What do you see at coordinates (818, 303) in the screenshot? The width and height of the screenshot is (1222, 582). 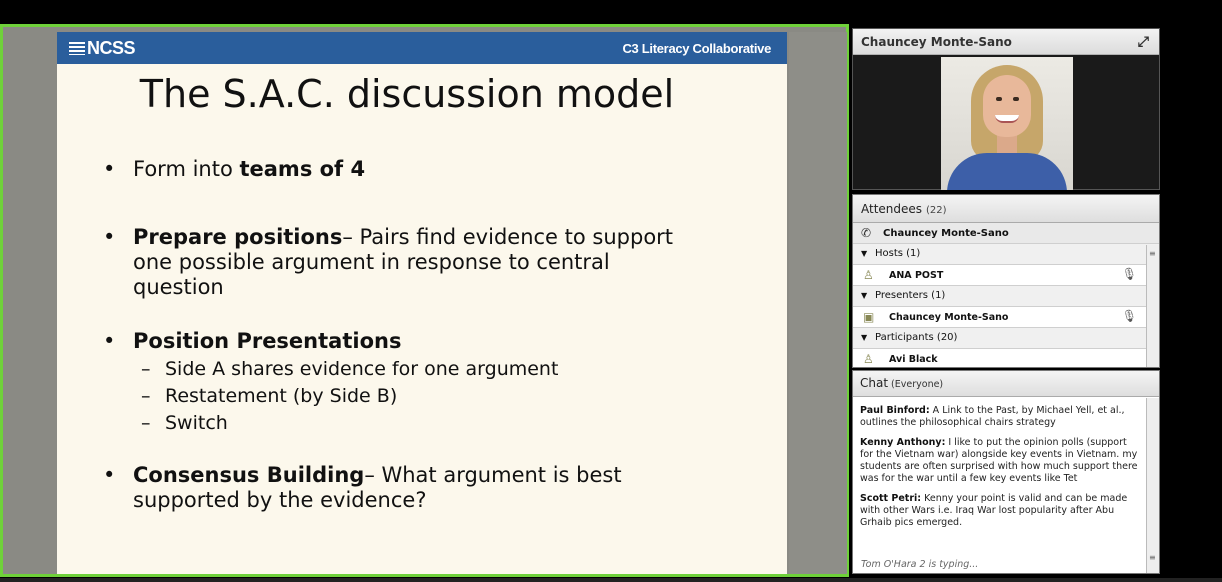 I see `share-pod-side-area` at bounding box center [818, 303].